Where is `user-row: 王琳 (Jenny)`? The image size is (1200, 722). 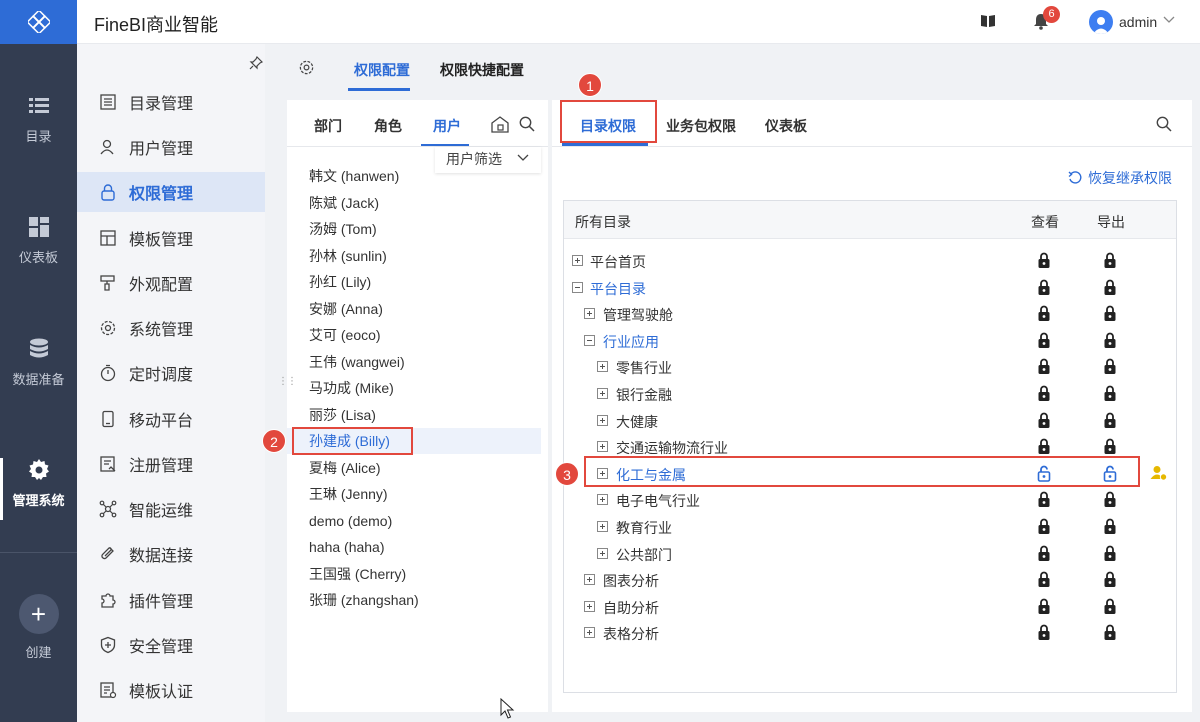
user-row: 王琳 (Jenny) is located at coordinates (414, 494).